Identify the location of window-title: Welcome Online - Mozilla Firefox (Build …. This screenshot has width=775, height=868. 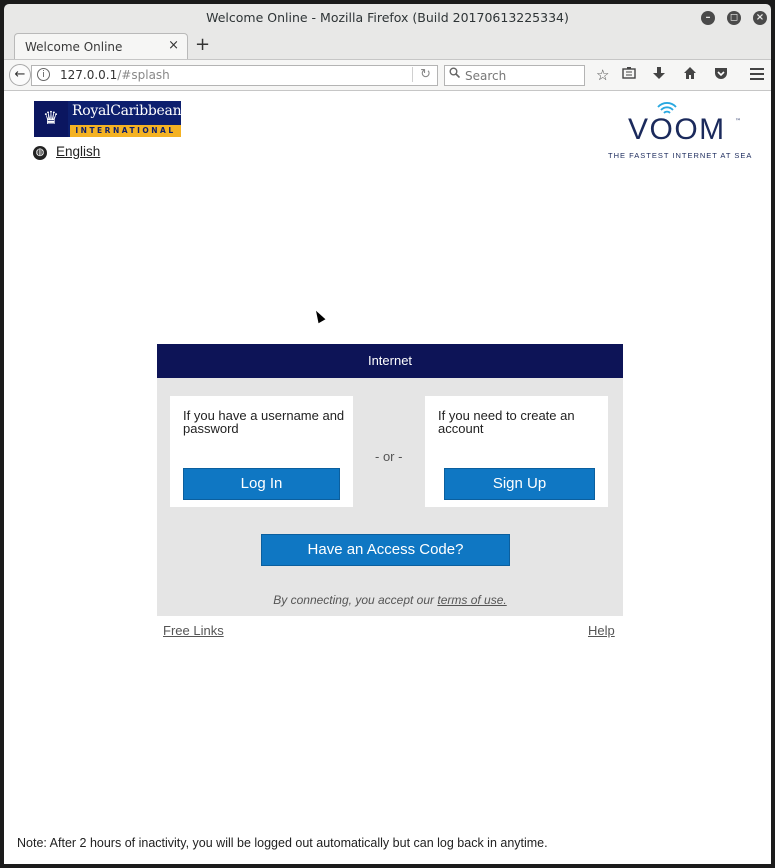
(387, 17).